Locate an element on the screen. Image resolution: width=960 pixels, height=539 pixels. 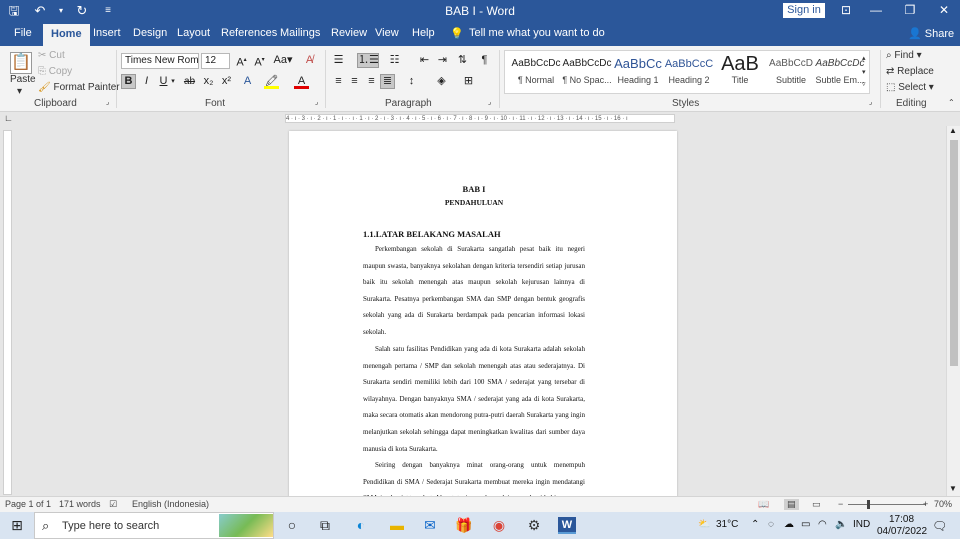
styles-scroll-down-icon: ▾ is located at coordinates (864, 72).